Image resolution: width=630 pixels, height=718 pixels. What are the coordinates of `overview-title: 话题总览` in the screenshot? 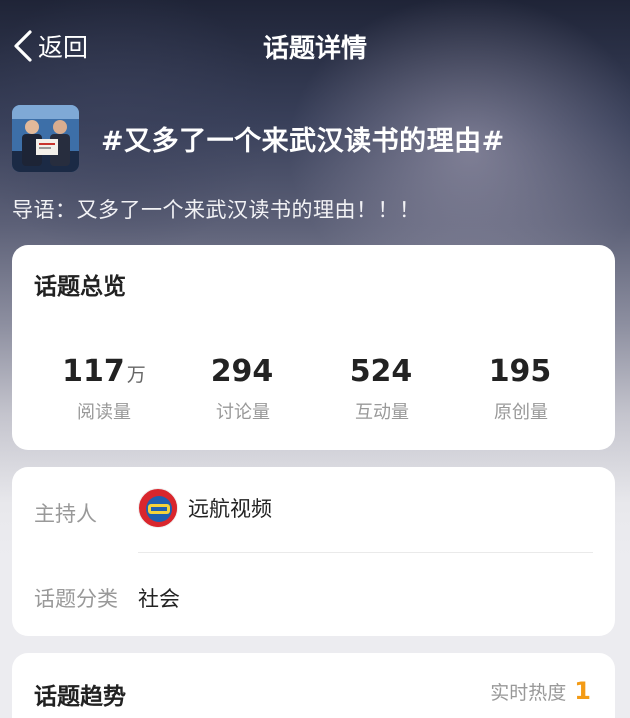 It's located at (80, 287).